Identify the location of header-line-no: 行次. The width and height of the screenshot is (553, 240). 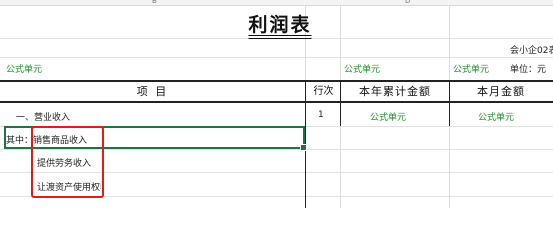
(323, 91).